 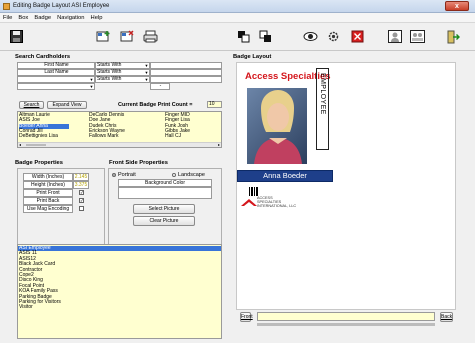 What do you see at coordinates (254, 191) in the screenshot?
I see `barcode-icon` at bounding box center [254, 191].